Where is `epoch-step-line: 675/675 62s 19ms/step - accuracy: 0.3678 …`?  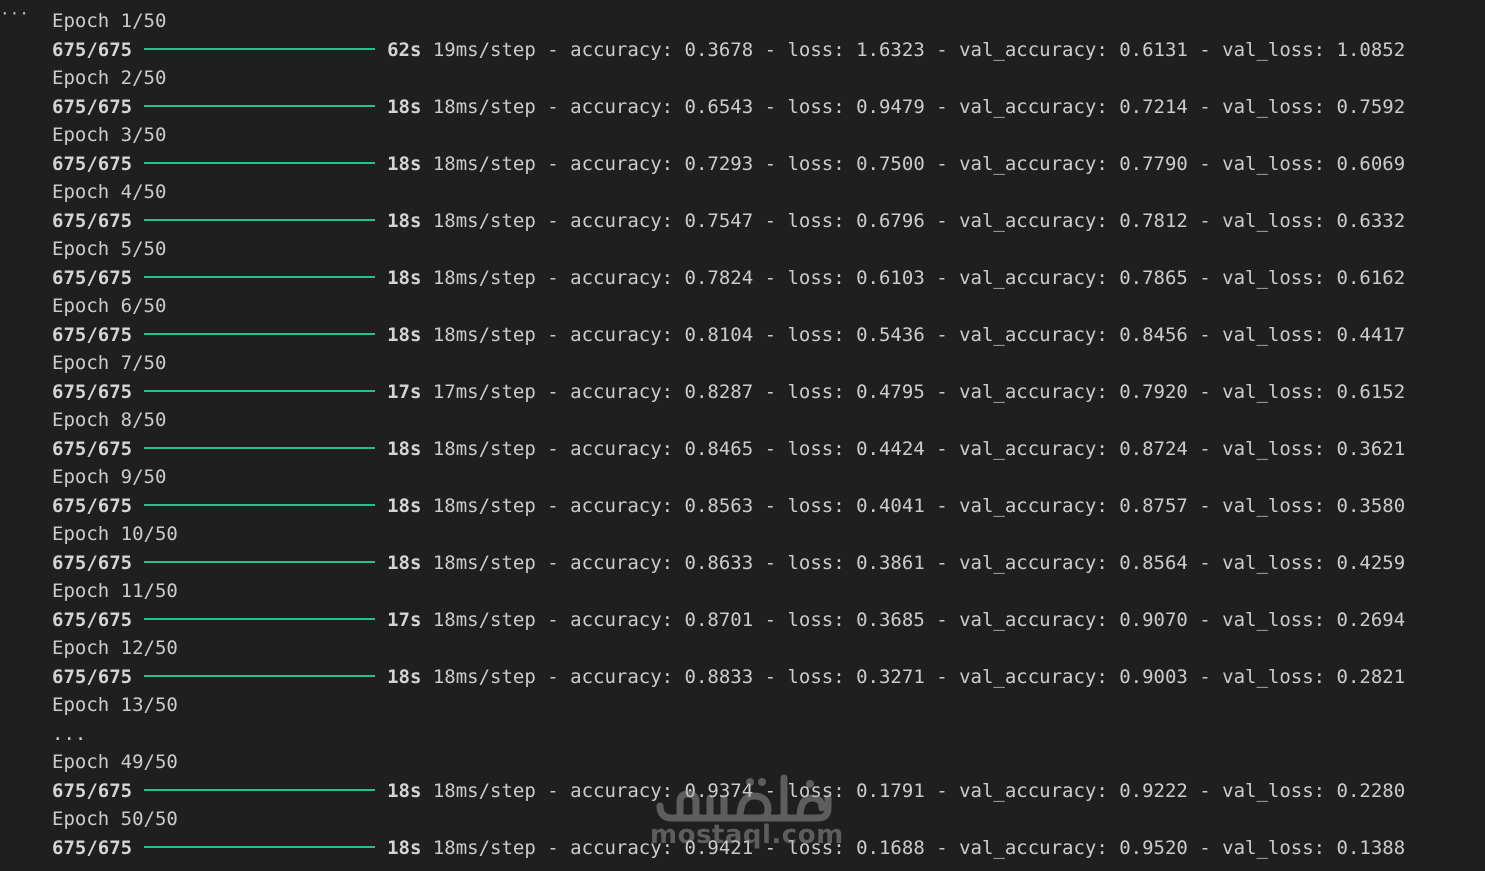 epoch-step-line: 675/675 62s 19ms/step - accuracy: 0.3678 … is located at coordinates (762, 50).